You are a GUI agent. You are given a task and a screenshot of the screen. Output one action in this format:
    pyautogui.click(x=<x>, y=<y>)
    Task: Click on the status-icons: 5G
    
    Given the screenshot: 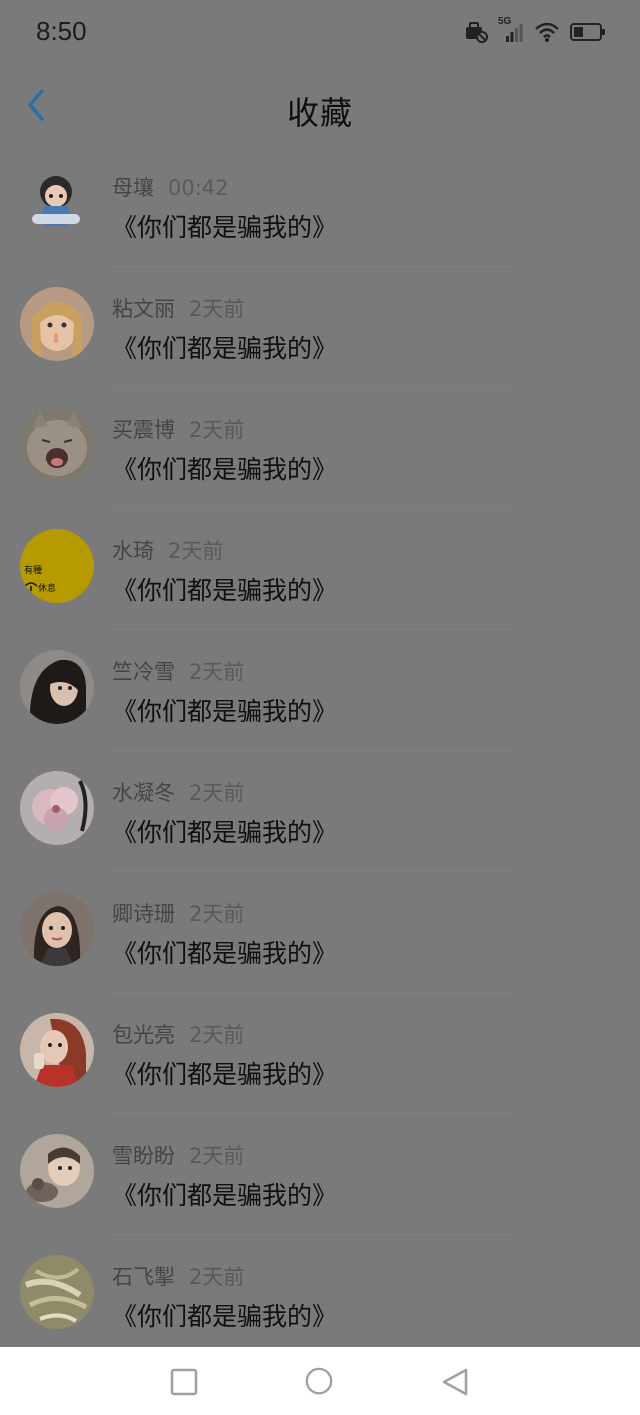 What is the action you would take?
    pyautogui.click(x=535, y=30)
    